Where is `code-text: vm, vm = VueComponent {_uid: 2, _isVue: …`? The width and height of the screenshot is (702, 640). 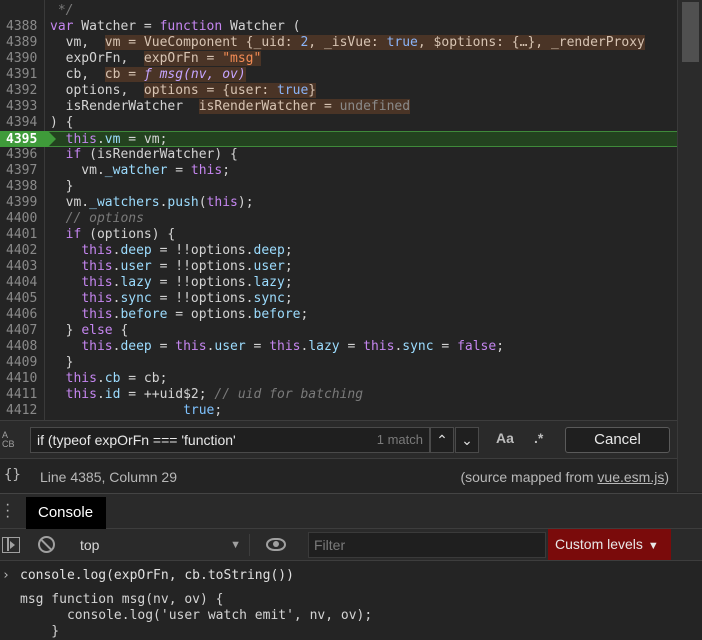 code-text: vm, vm = VueComponent {_uid: 2, _isVue: … is located at coordinates (347, 42).